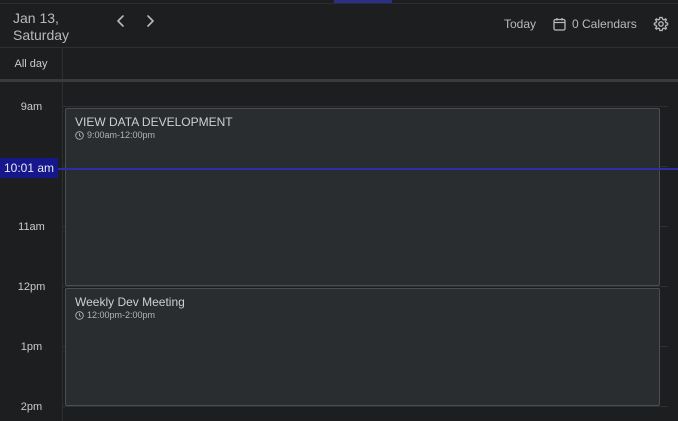 Image resolution: width=678 pixels, height=421 pixels. I want to click on event-time: 12:00pm-2:00pm, so click(115, 315).